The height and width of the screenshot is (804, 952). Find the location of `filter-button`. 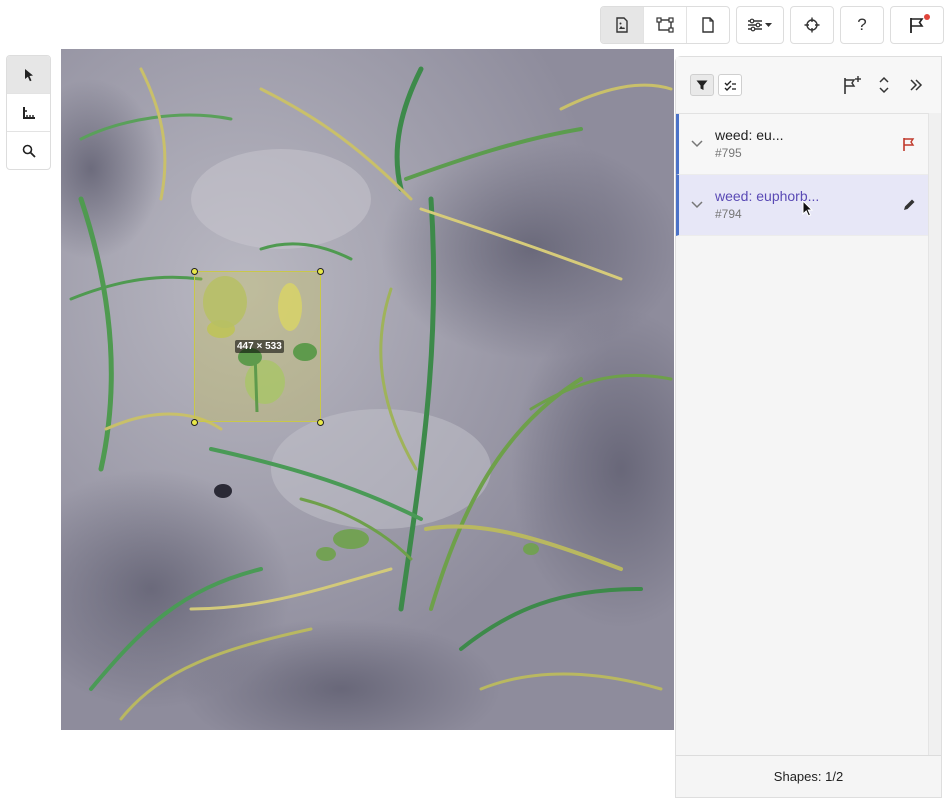

filter-button is located at coordinates (702, 85).